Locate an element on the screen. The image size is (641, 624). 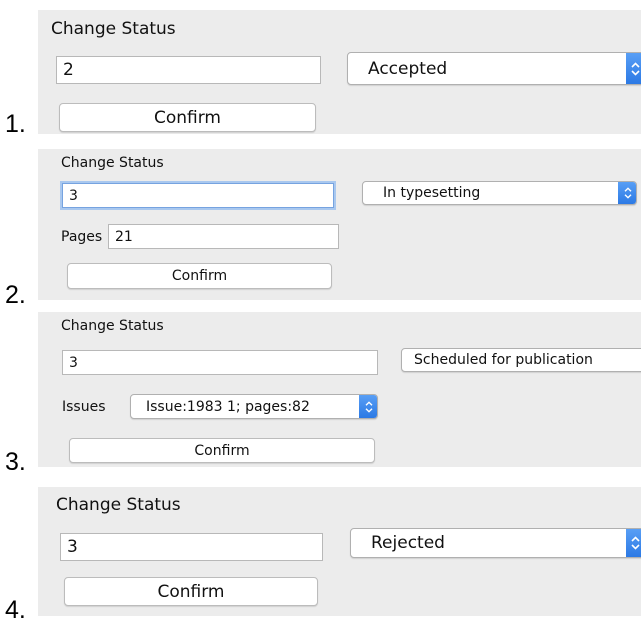
status-id-input-3: 3 is located at coordinates (220, 362).